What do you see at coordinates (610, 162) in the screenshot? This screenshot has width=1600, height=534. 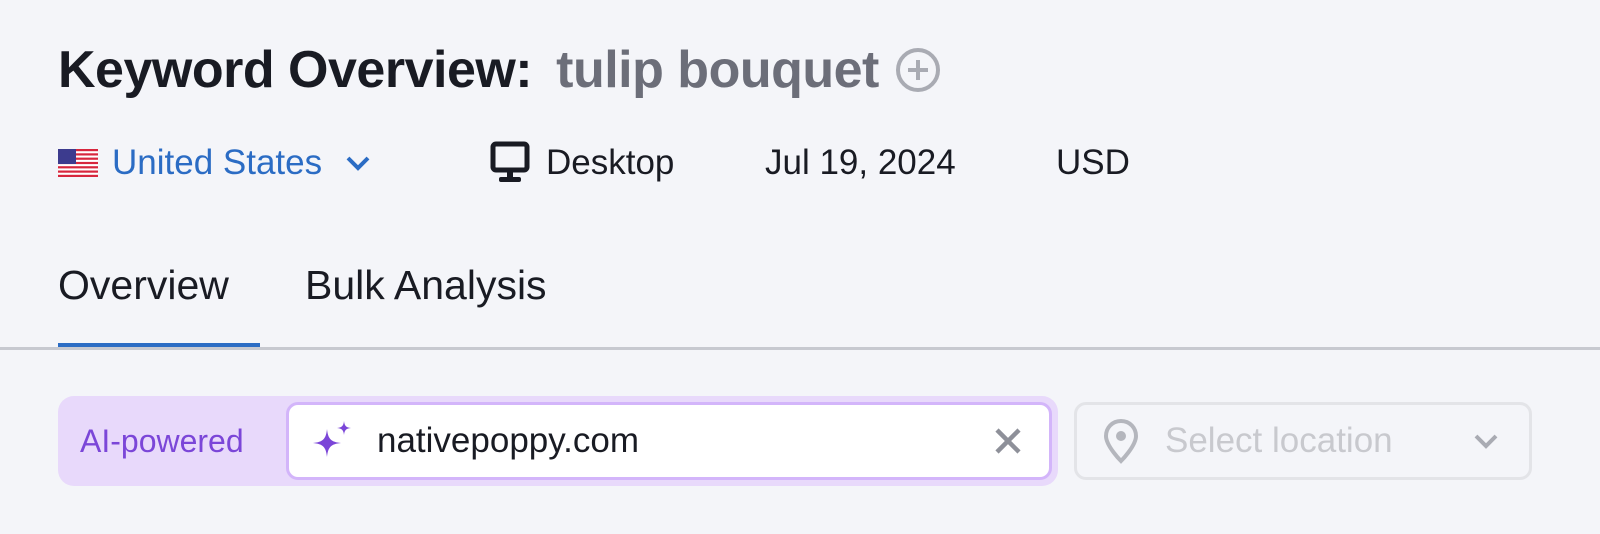 I see `device-label: Desktop` at bounding box center [610, 162].